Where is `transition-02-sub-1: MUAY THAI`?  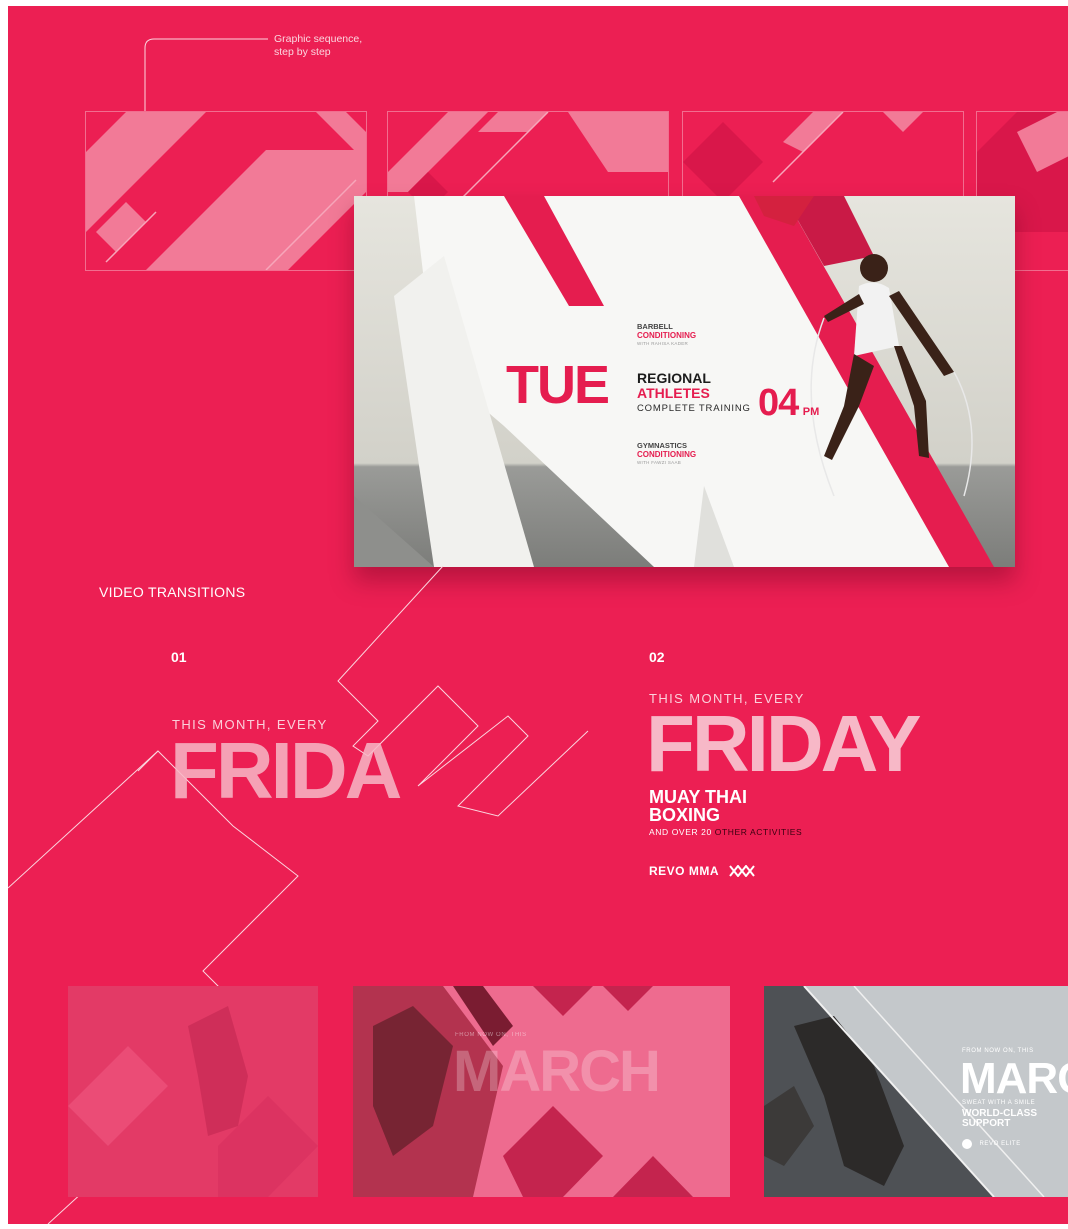 transition-02-sub-1: MUAY THAI is located at coordinates (698, 797).